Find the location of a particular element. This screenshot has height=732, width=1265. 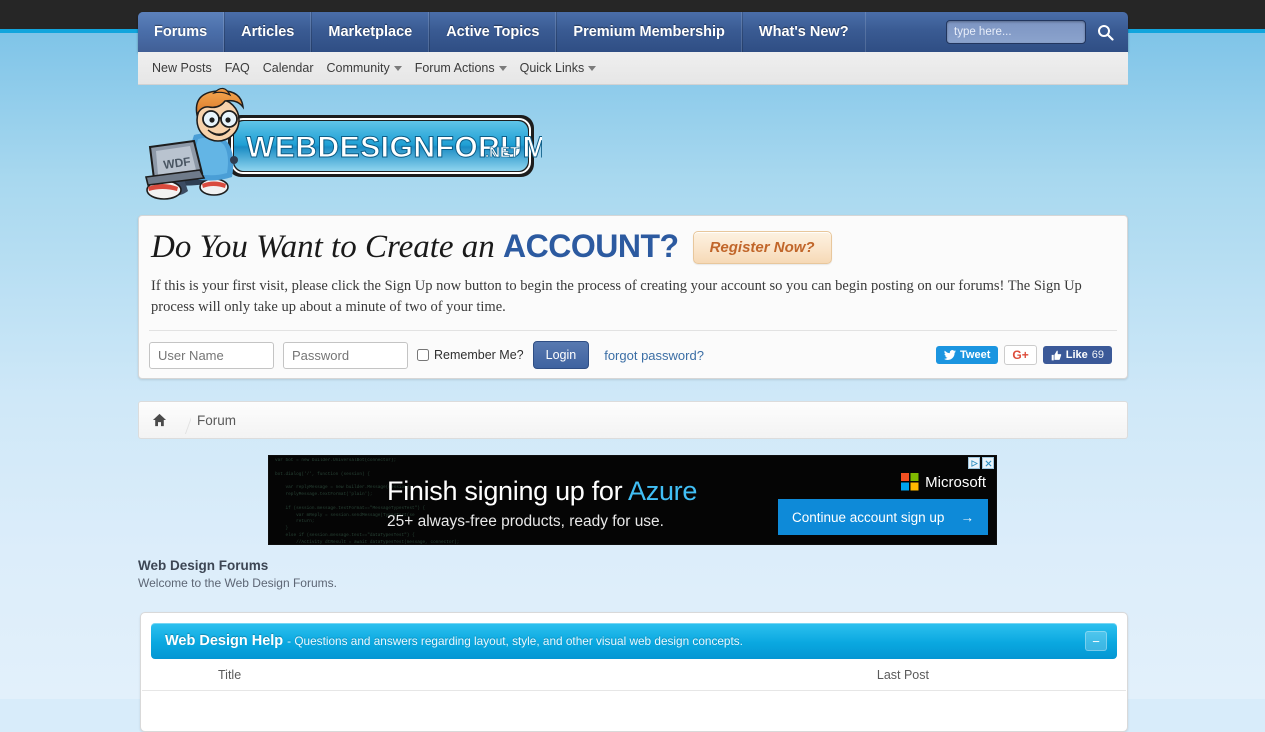

tweet-label: Tweet is located at coordinates (975, 355).